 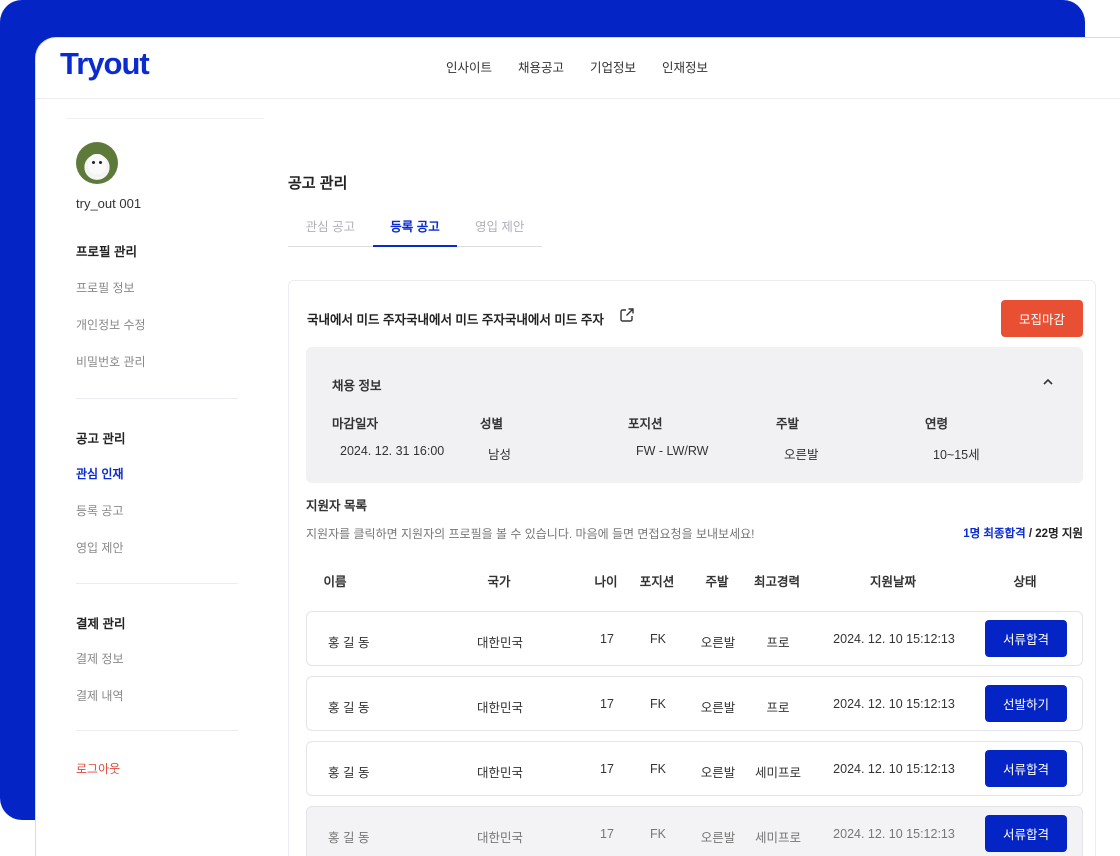 I want to click on col-country: 국가, so click(x=499, y=582).